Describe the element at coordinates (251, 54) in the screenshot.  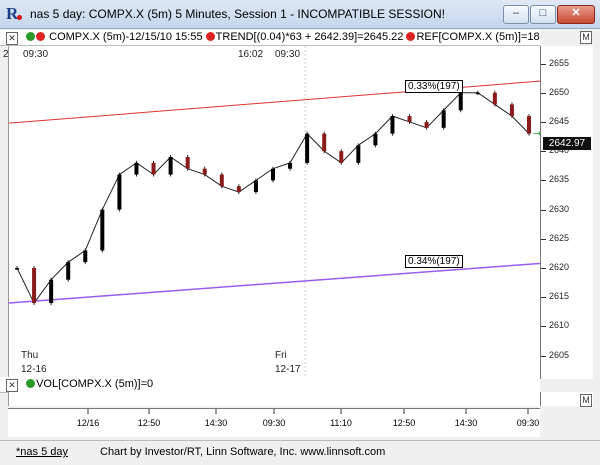
I see `top-time-label: 16:02` at that location.